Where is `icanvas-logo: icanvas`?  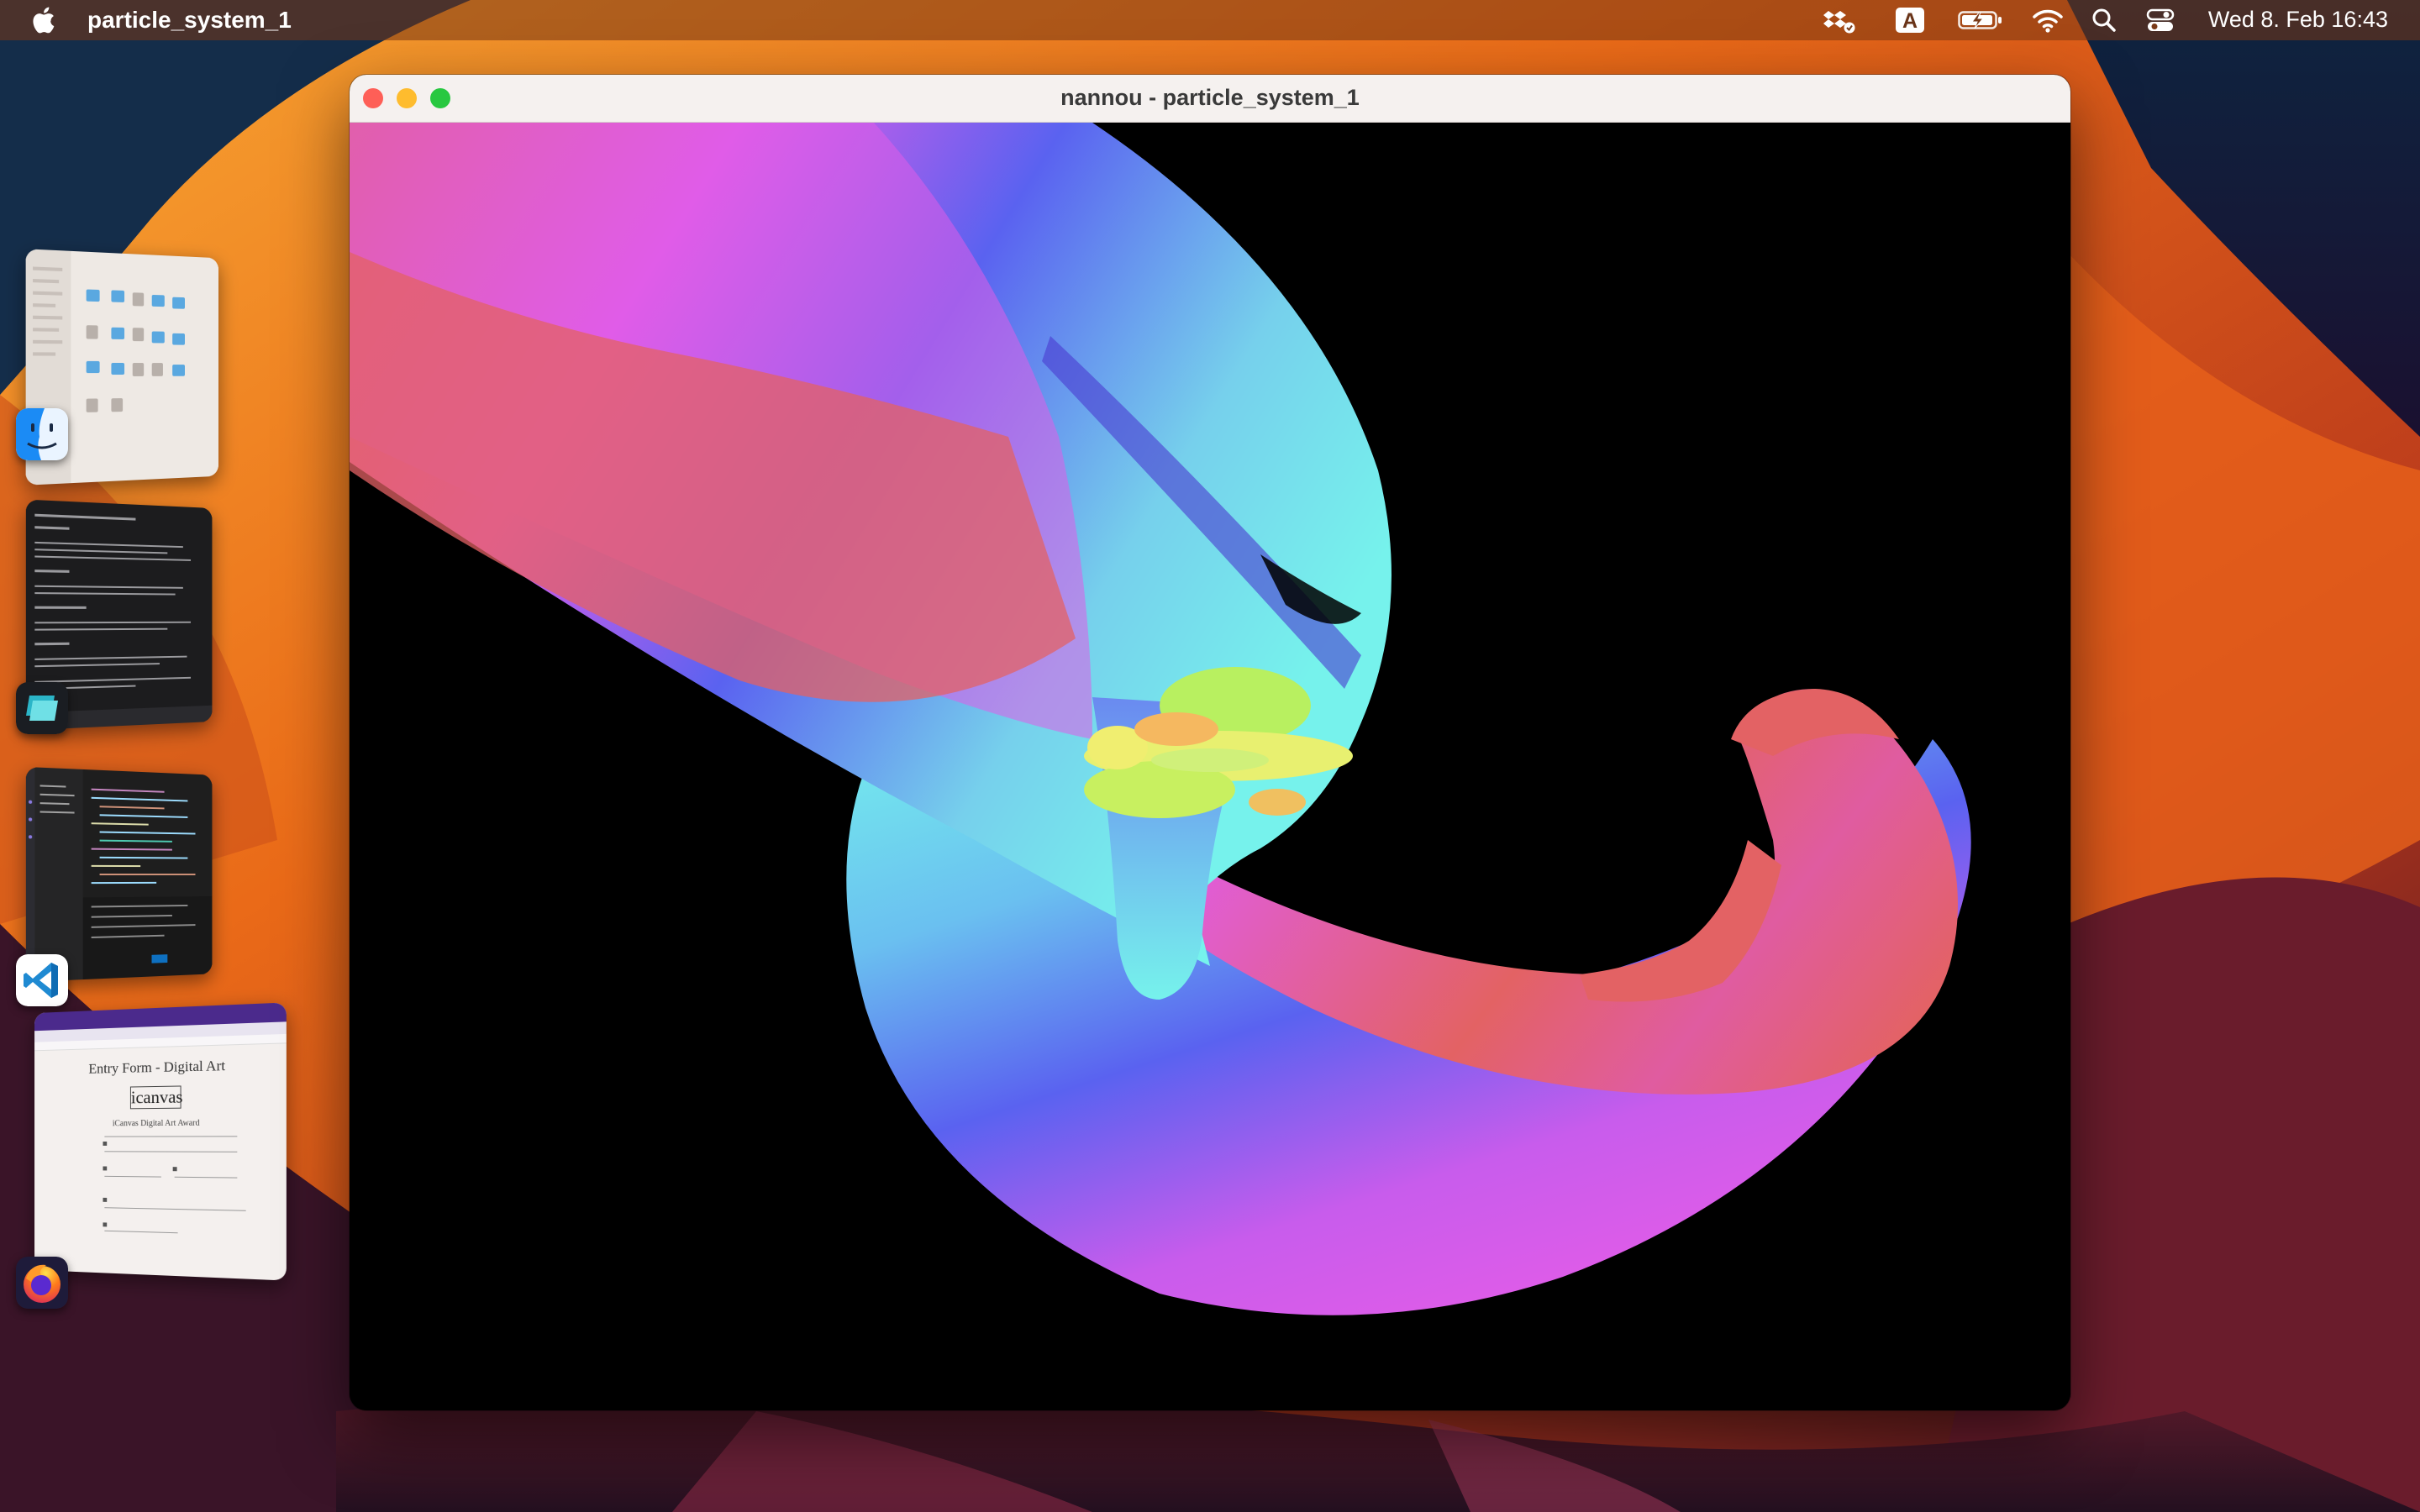 icanvas-logo: icanvas is located at coordinates (156, 1097).